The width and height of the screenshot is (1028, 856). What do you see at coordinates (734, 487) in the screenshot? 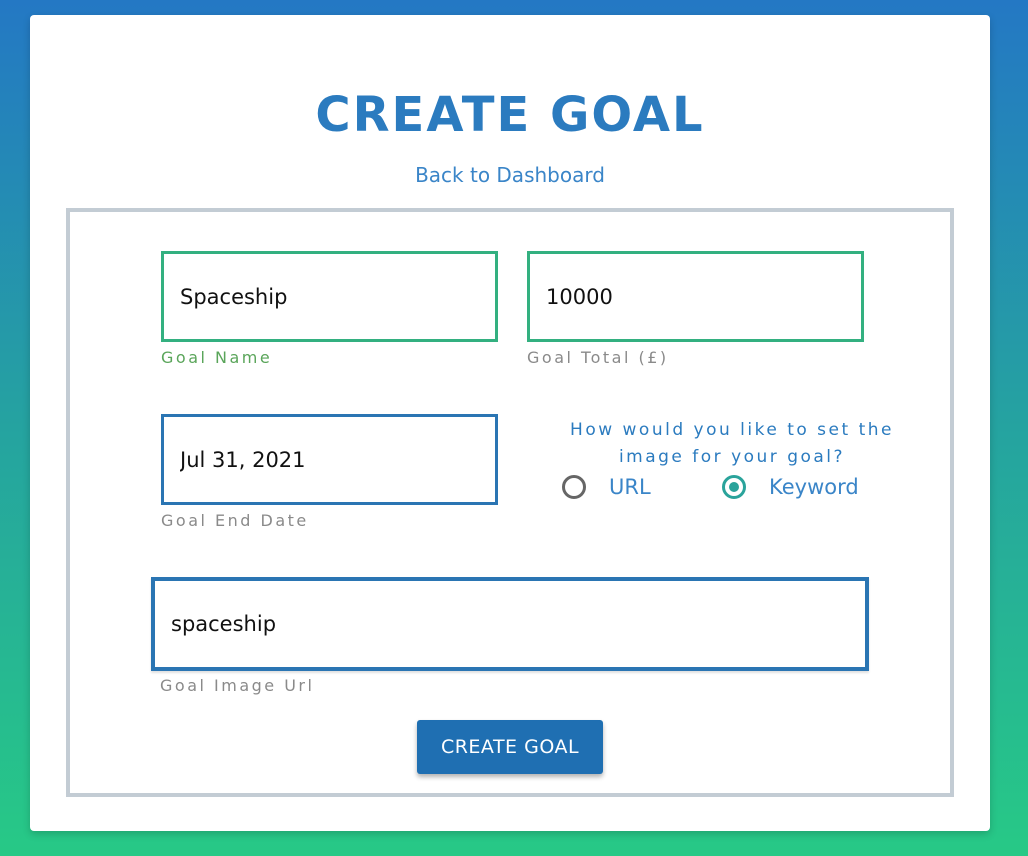
I see `keyword-radio` at bounding box center [734, 487].